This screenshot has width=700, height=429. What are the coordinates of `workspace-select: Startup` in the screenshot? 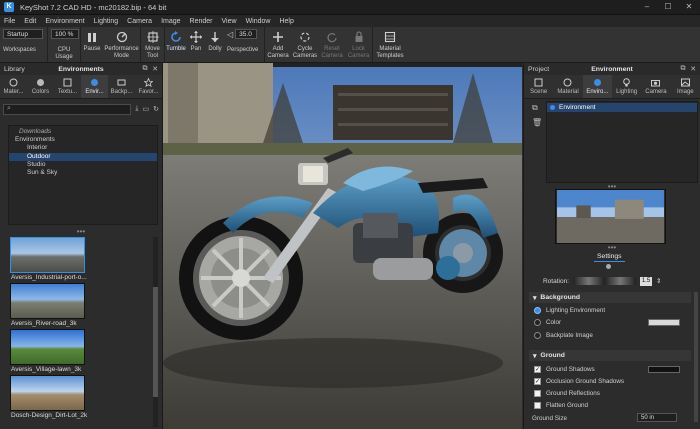 It's located at (23, 34).